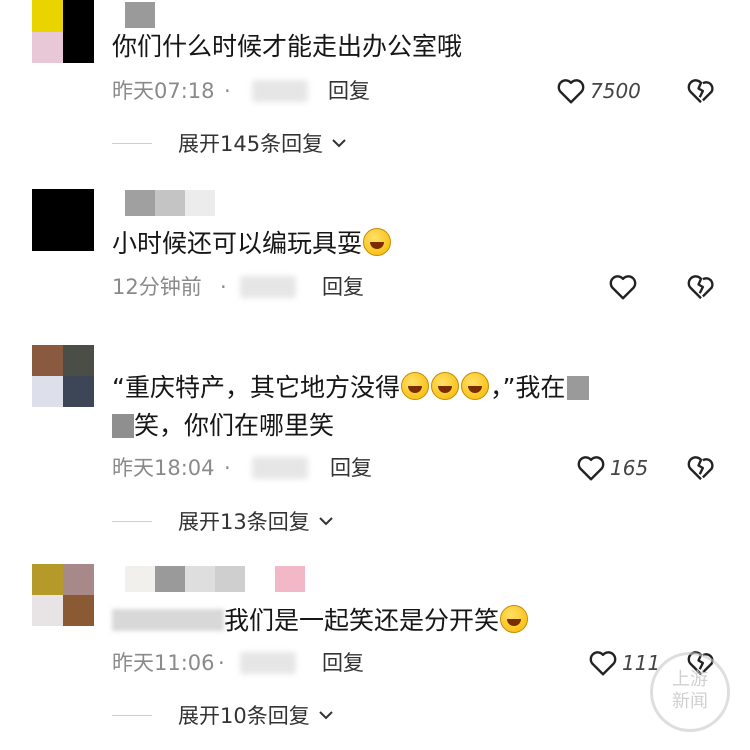 The image size is (750, 750). Describe the element at coordinates (163, 663) in the screenshot. I see `comment-time: 昨天11:06` at that location.